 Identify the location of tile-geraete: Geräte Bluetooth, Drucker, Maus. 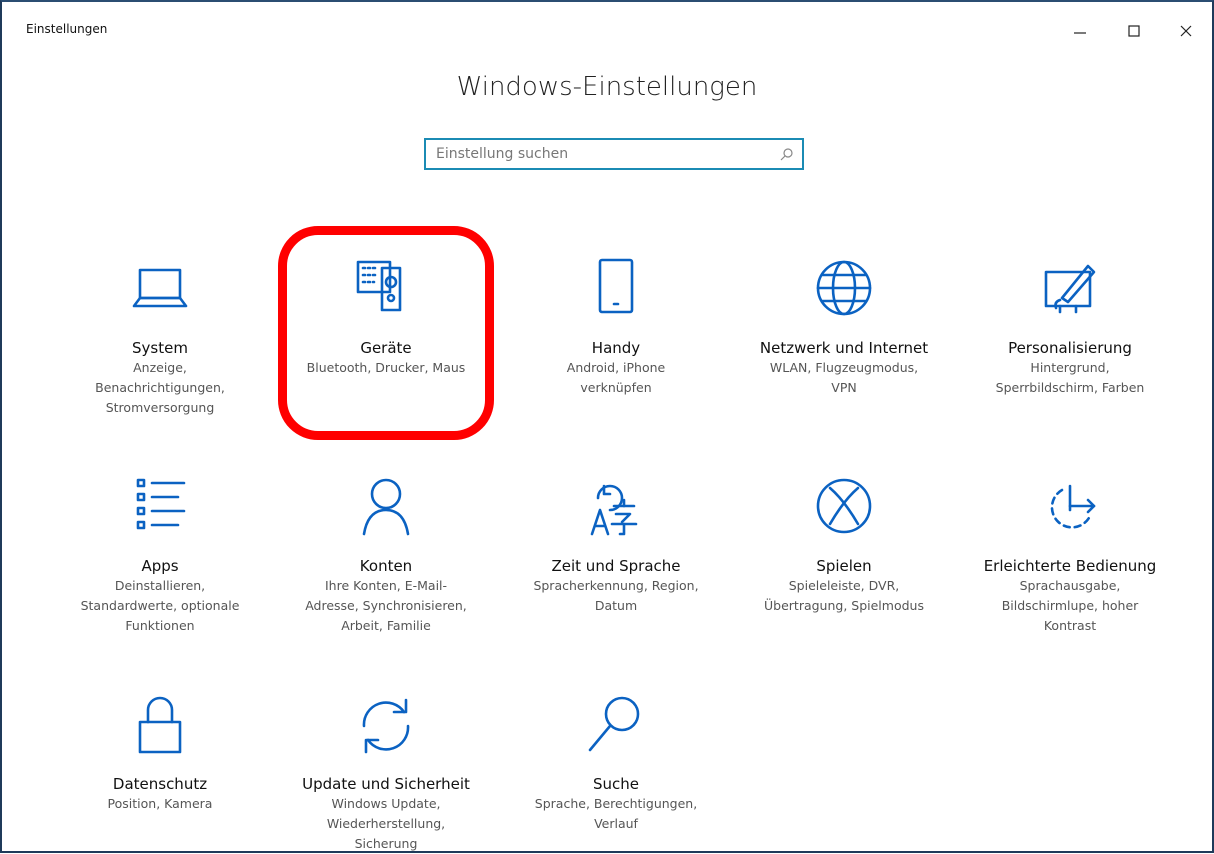
(386, 318).